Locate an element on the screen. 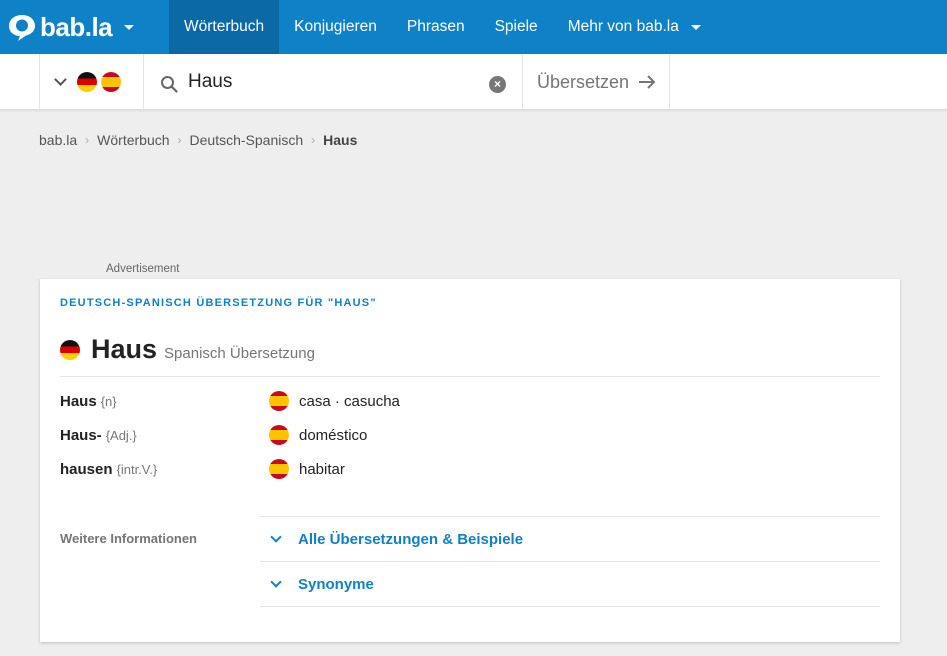  translate-button: Übersetzen is located at coordinates (596, 82).